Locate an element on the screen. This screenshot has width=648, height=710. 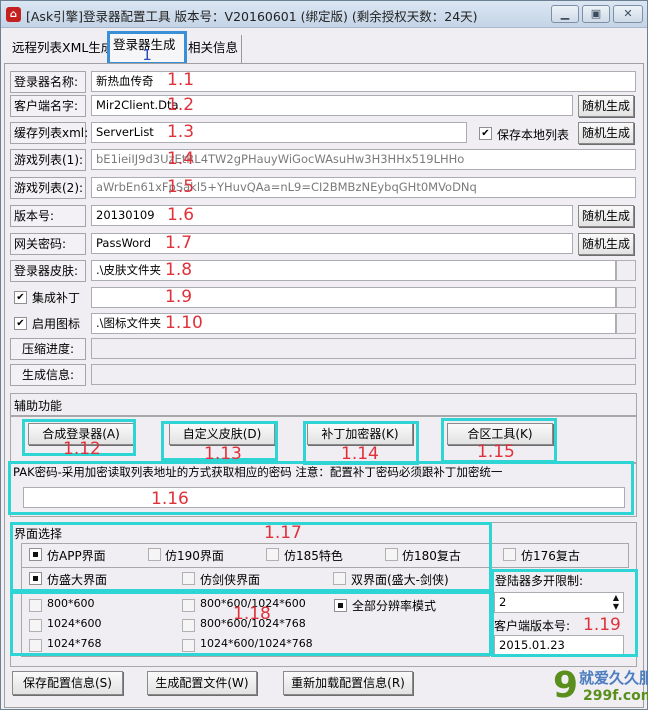
generate-info-label: 生成信息: is located at coordinates (48, 375).